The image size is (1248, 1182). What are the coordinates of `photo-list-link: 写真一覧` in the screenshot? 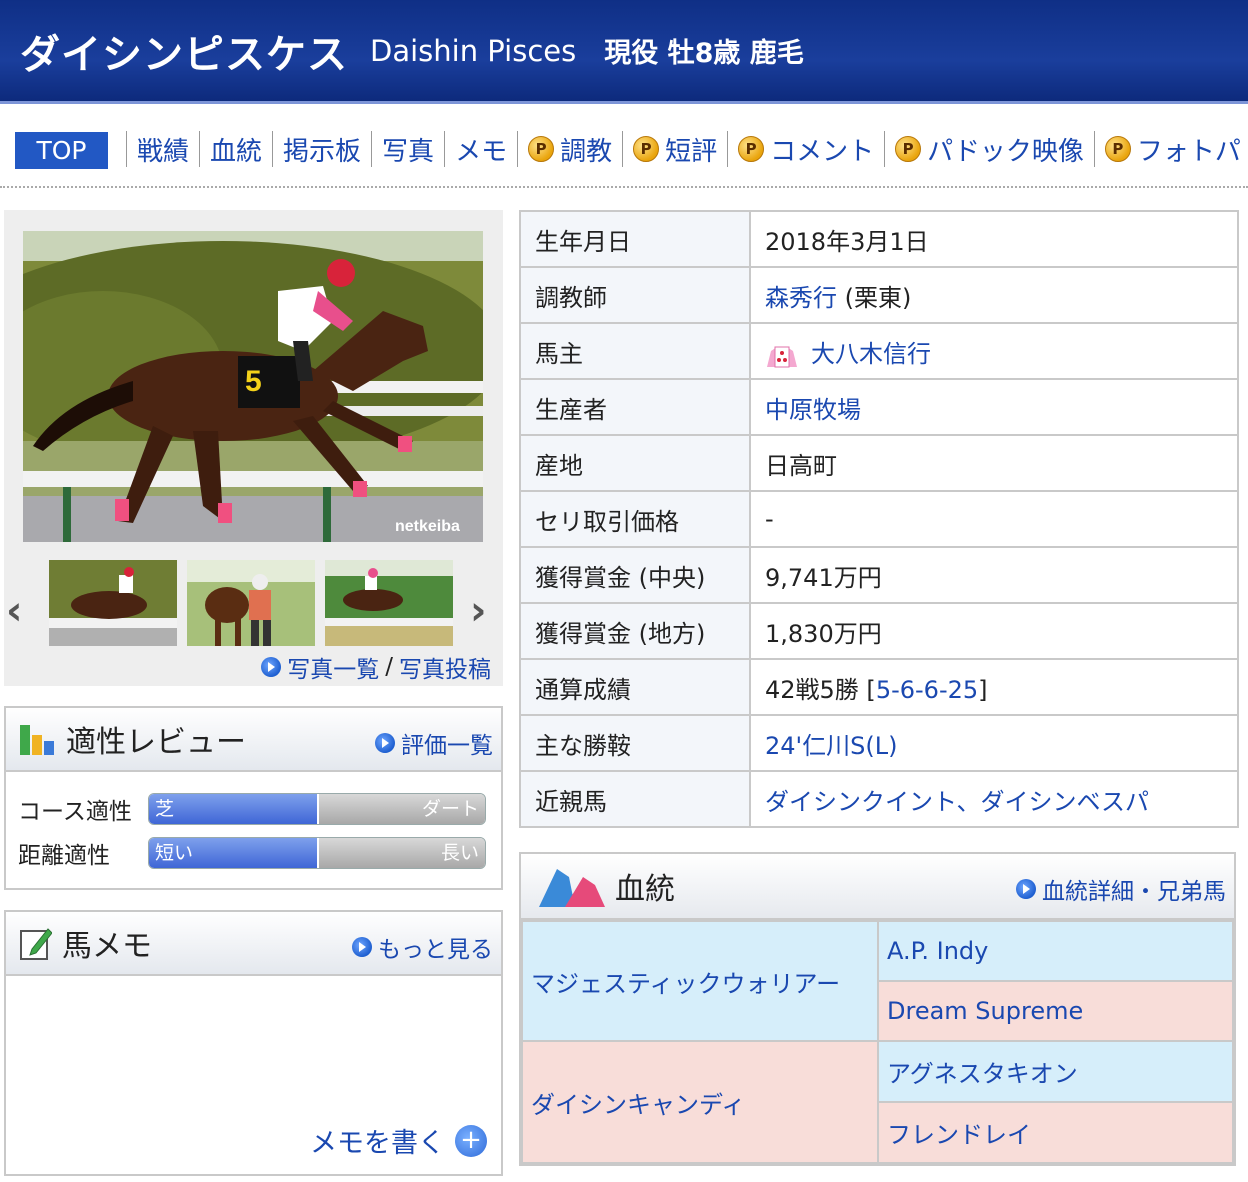 It's located at (333, 667).